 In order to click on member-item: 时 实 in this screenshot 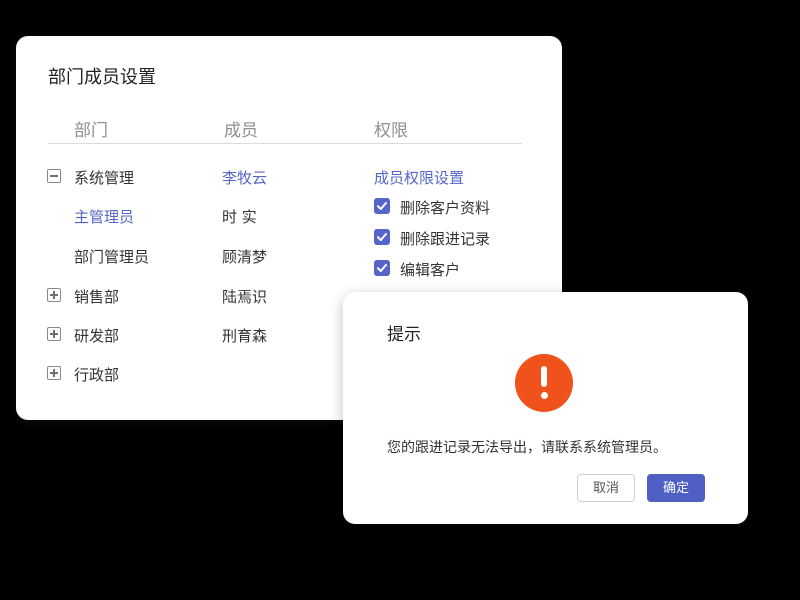, I will do `click(239, 216)`.